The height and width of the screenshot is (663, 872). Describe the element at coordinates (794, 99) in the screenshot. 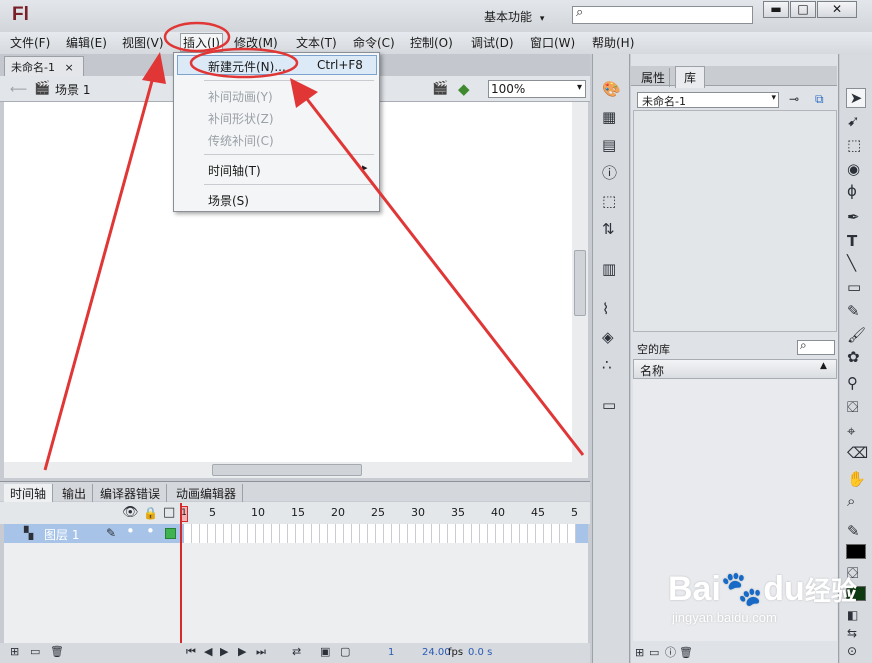

I see `pin-icon: ⊸` at that location.